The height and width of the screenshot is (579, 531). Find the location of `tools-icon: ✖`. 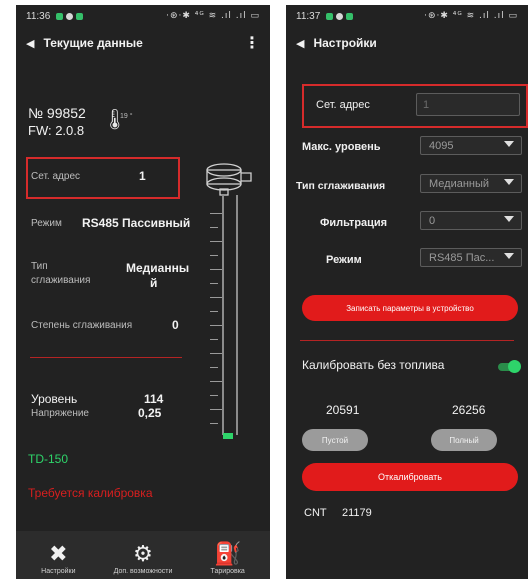

tools-icon: ✖ is located at coordinates (58, 554).